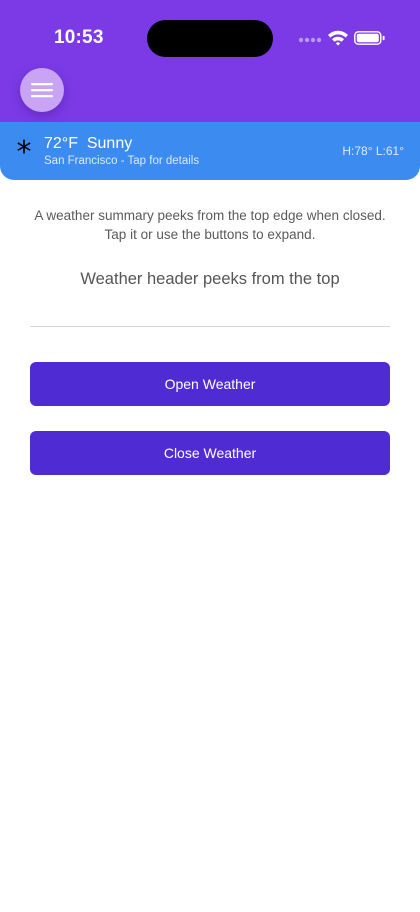 The width and height of the screenshot is (420, 912). Describe the element at coordinates (210, 279) in the screenshot. I see `peek-label: Weather header peeks from the top` at that location.